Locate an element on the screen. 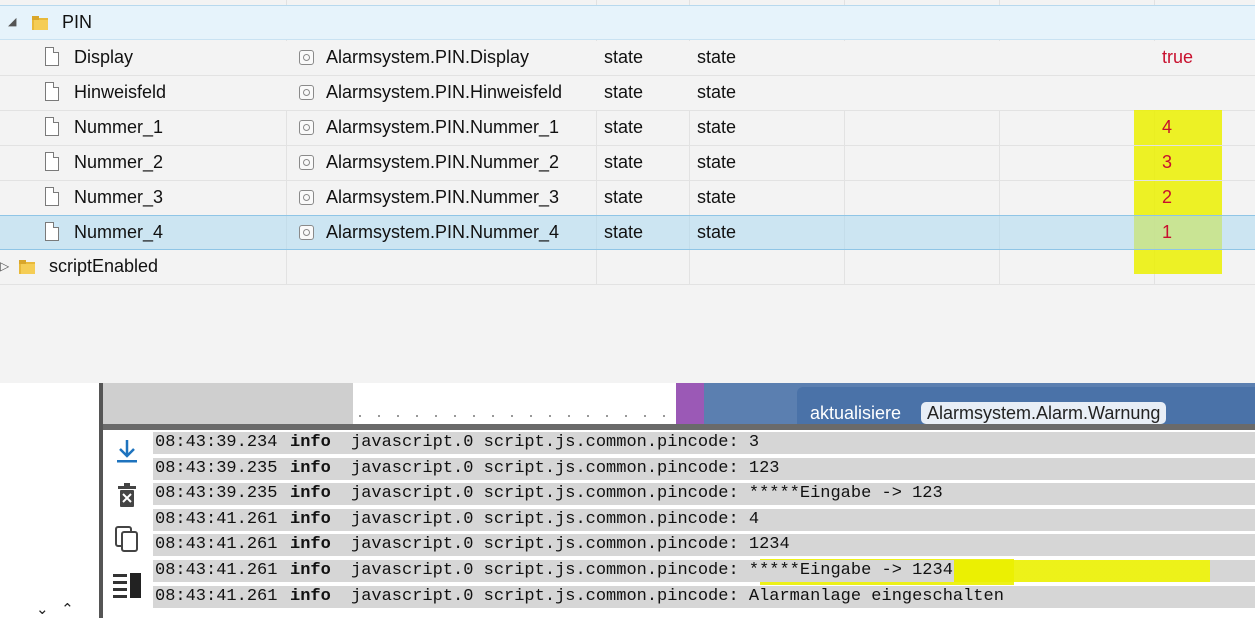 The height and width of the screenshot is (618, 1255). chevron-up-icon: ⌃ is located at coordinates (67, 609).